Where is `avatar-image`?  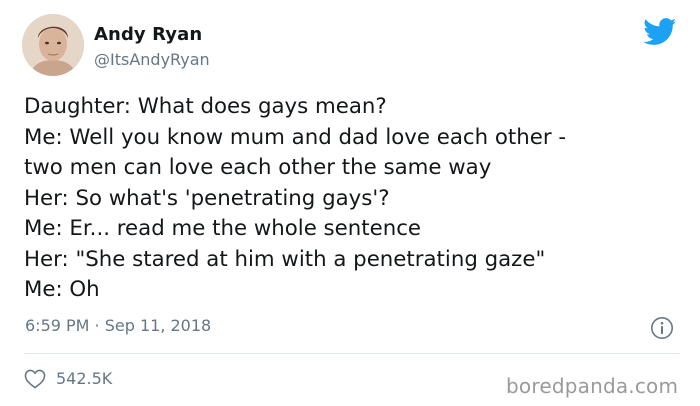 avatar-image is located at coordinates (53, 45).